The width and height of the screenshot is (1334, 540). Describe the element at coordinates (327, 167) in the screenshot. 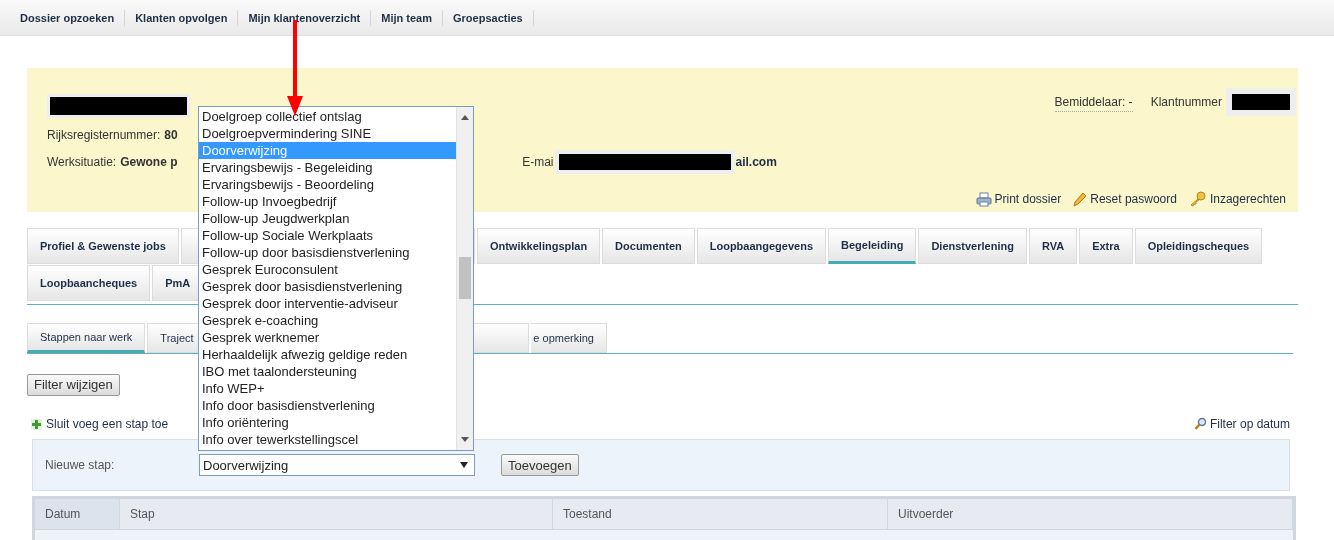

I see `dropdown-option: Ervaringsbewijs - Begeleiding` at that location.